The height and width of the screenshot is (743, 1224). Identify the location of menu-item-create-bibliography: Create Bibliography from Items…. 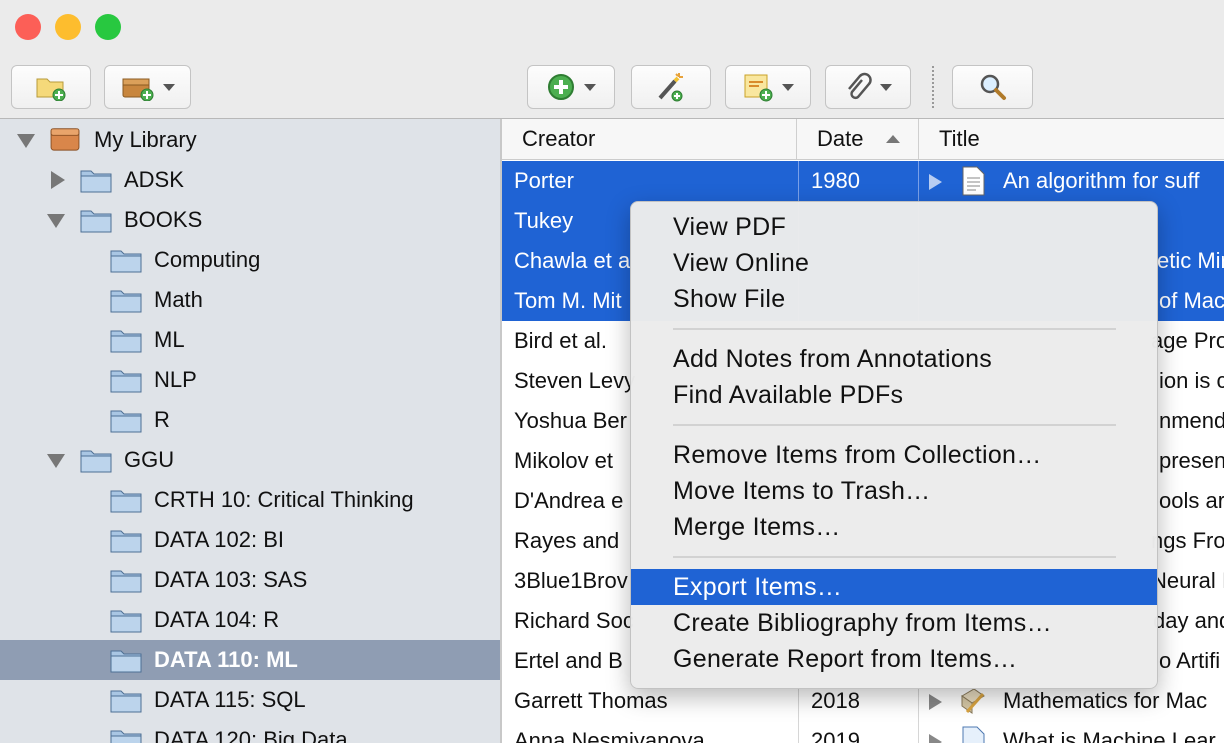
(894, 623).